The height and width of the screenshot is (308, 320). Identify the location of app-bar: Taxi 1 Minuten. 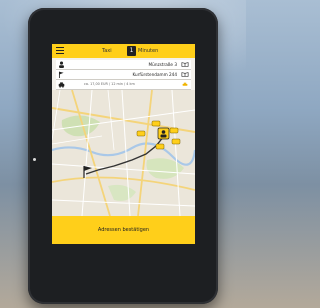
(123, 51).